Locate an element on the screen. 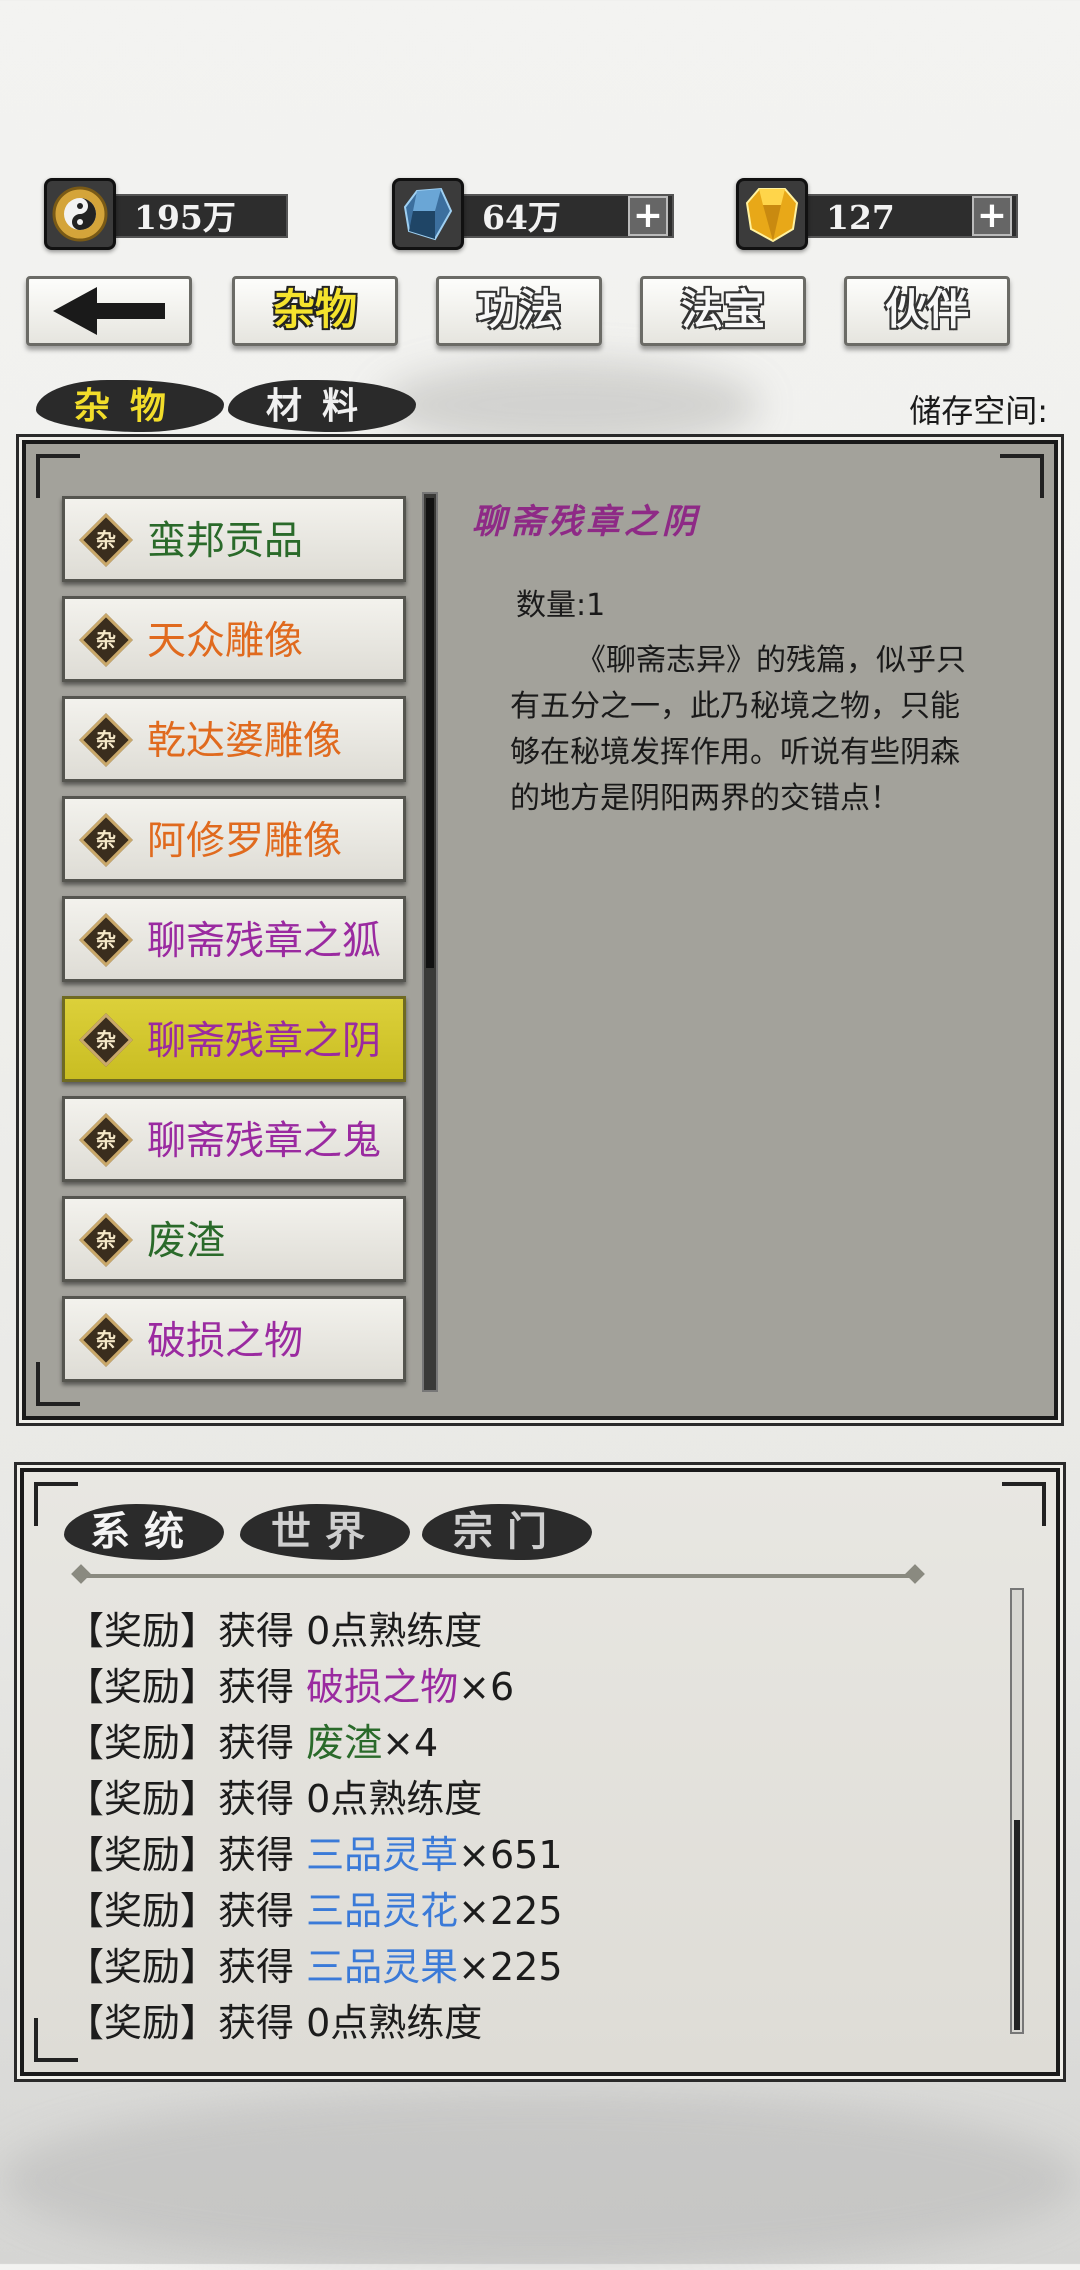 This screenshot has height=2270, width=1080. tab-skills: 功法 is located at coordinates (519, 311).